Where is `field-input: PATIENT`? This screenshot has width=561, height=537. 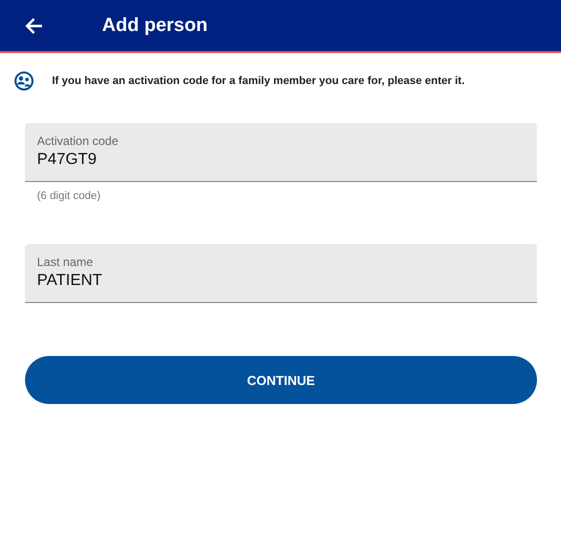
field-input: PATIENT is located at coordinates (281, 281).